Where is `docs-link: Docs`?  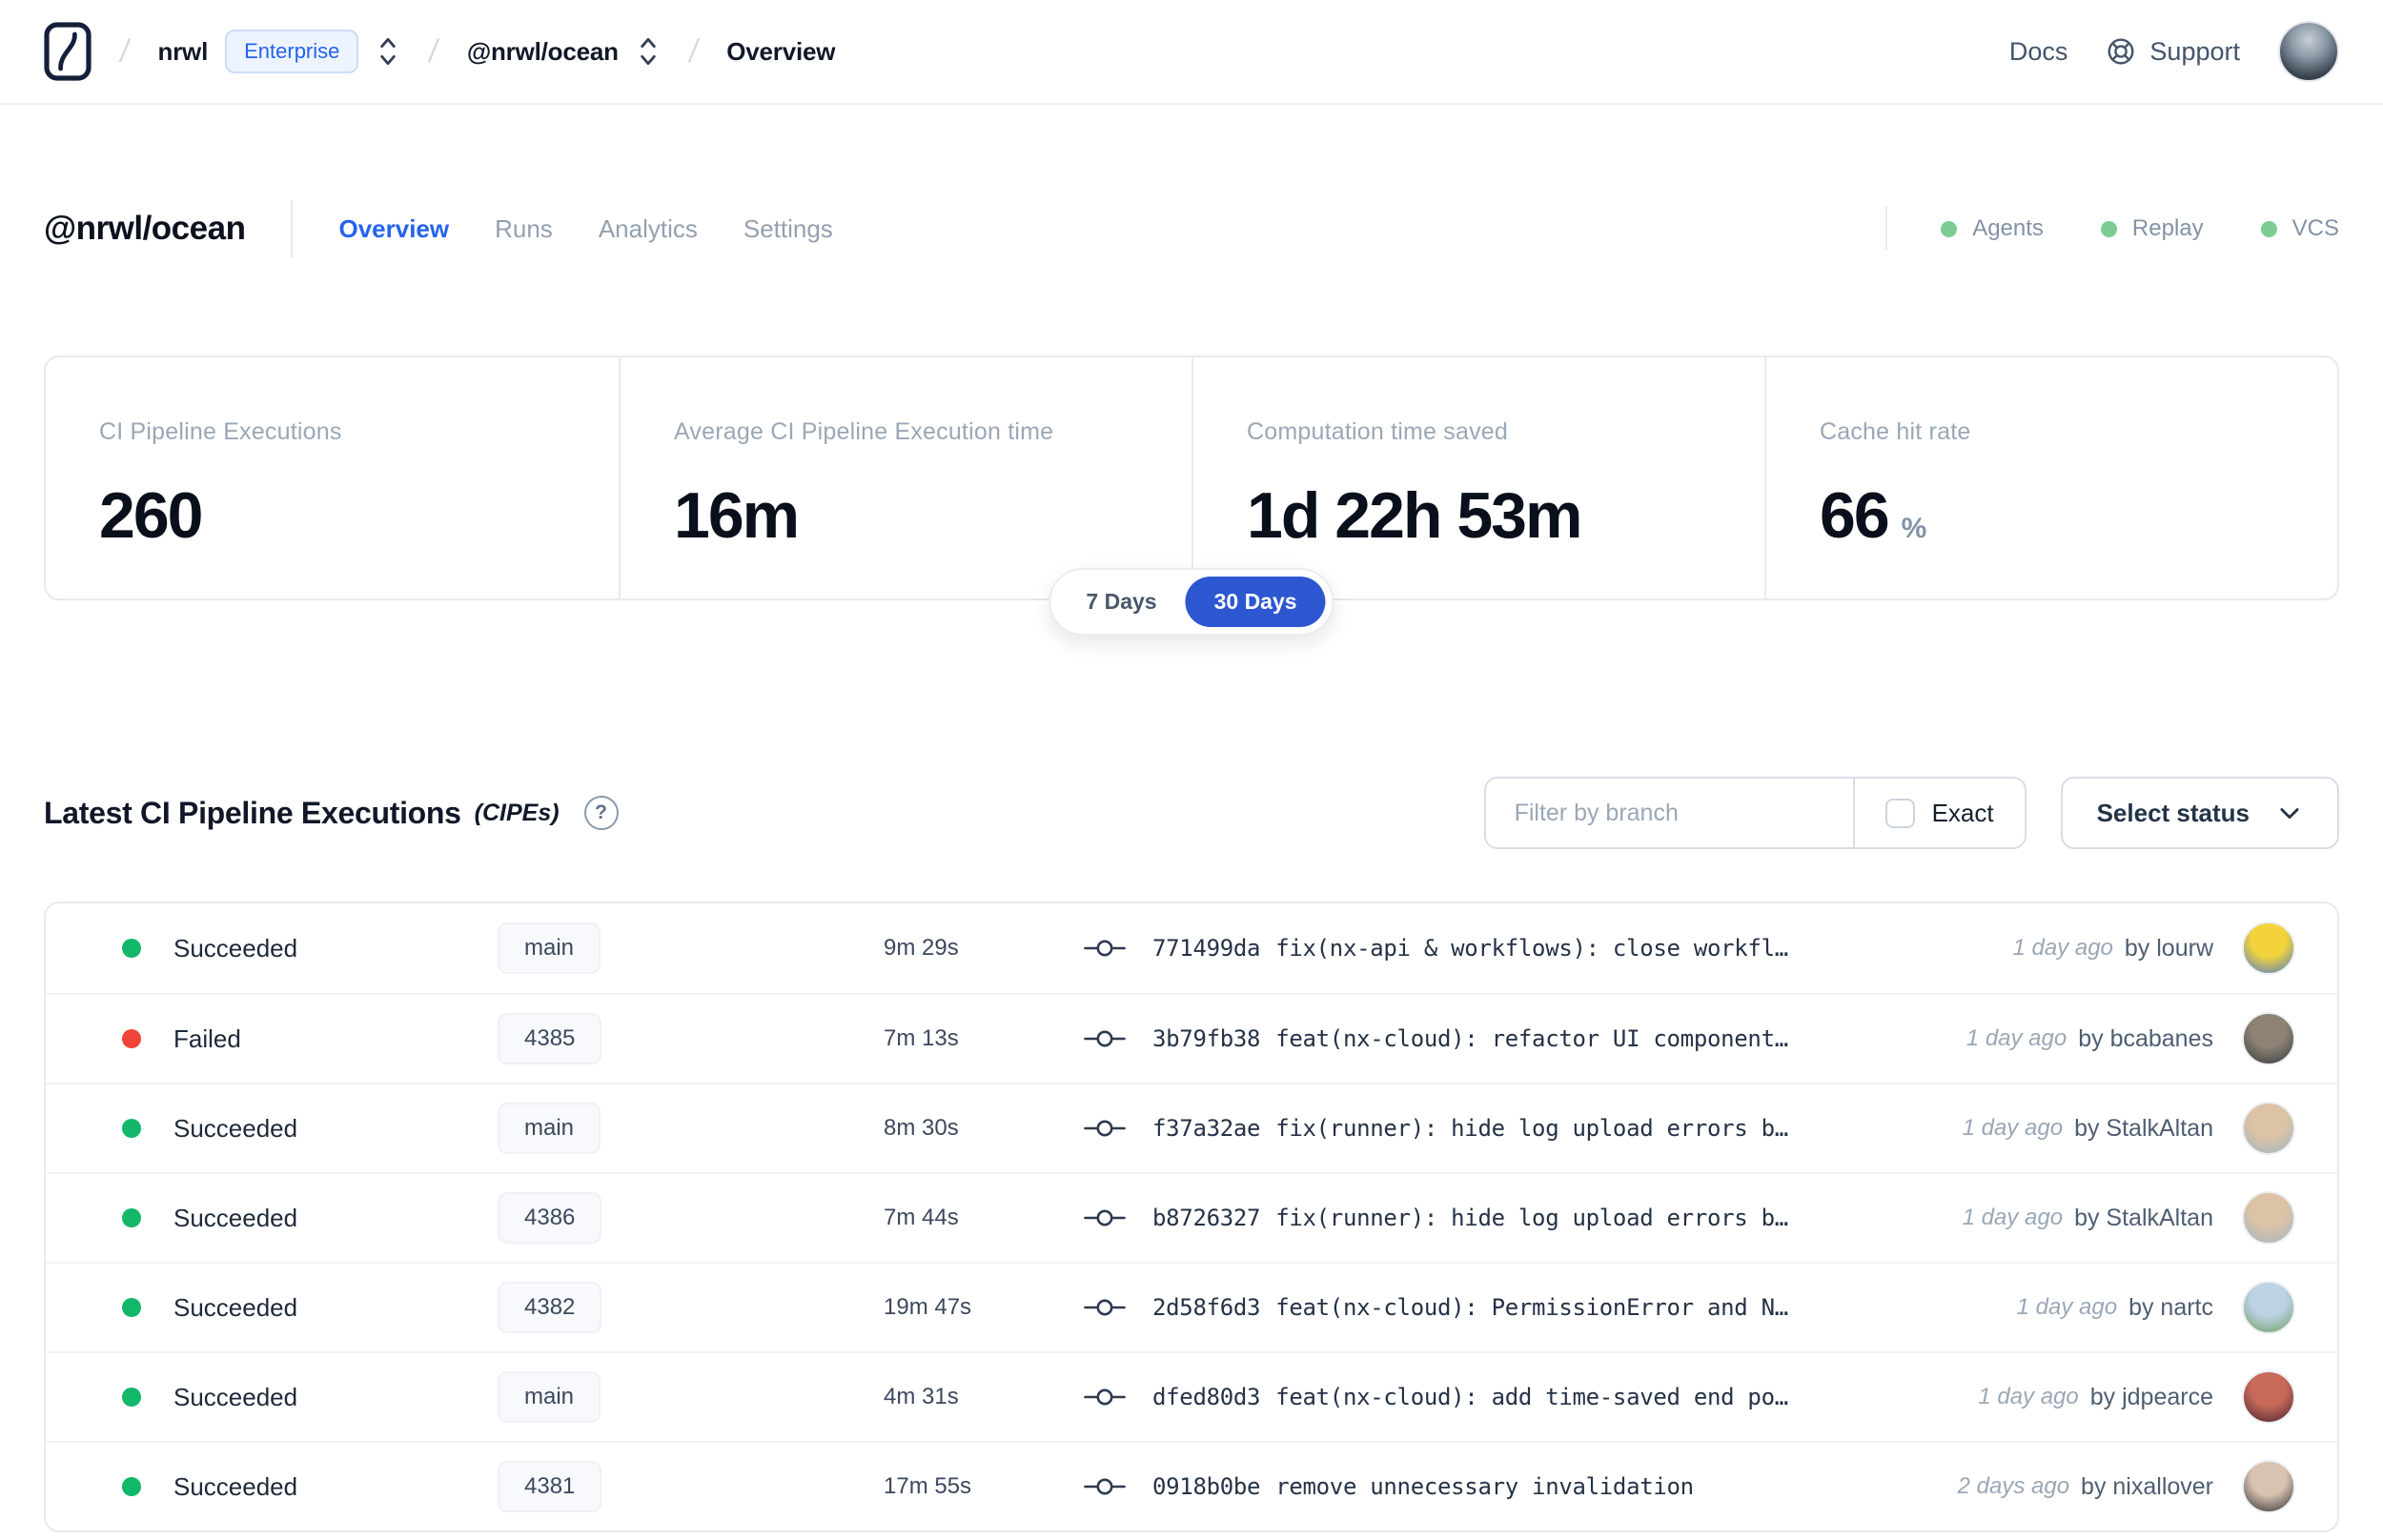 docs-link: Docs is located at coordinates (2039, 52).